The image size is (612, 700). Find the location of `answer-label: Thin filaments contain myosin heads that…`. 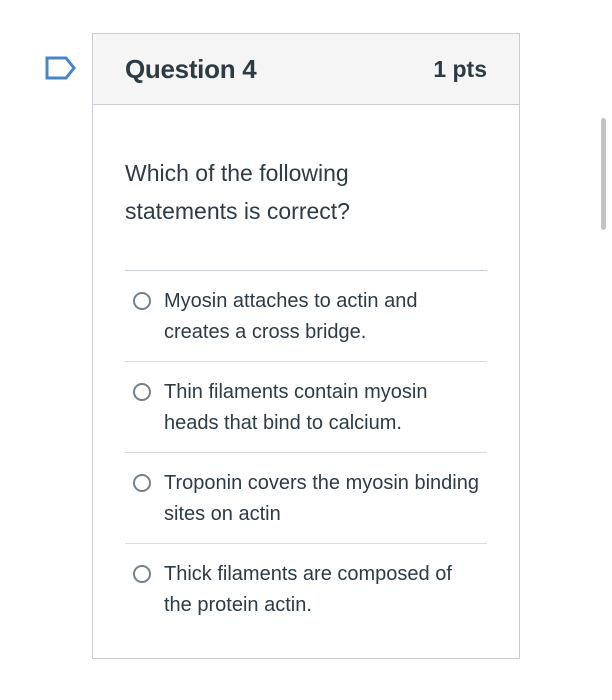

answer-label: Thin filaments contain myosin heads that… is located at coordinates (296, 407).